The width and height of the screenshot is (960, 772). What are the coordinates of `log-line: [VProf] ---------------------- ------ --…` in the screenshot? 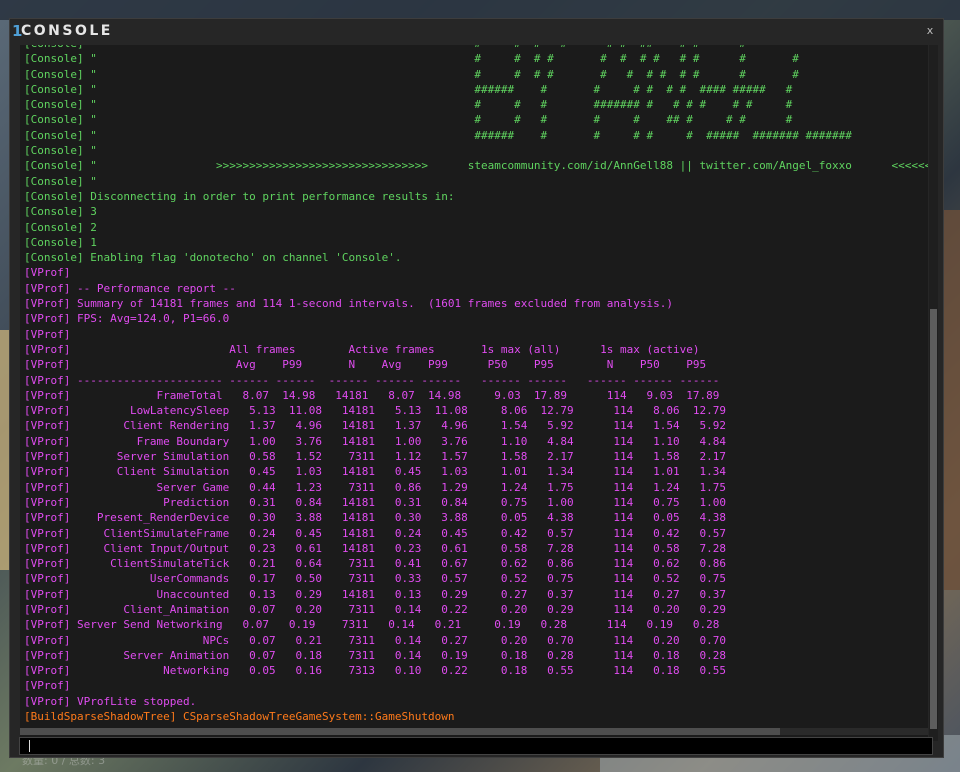 It's located at (372, 380).